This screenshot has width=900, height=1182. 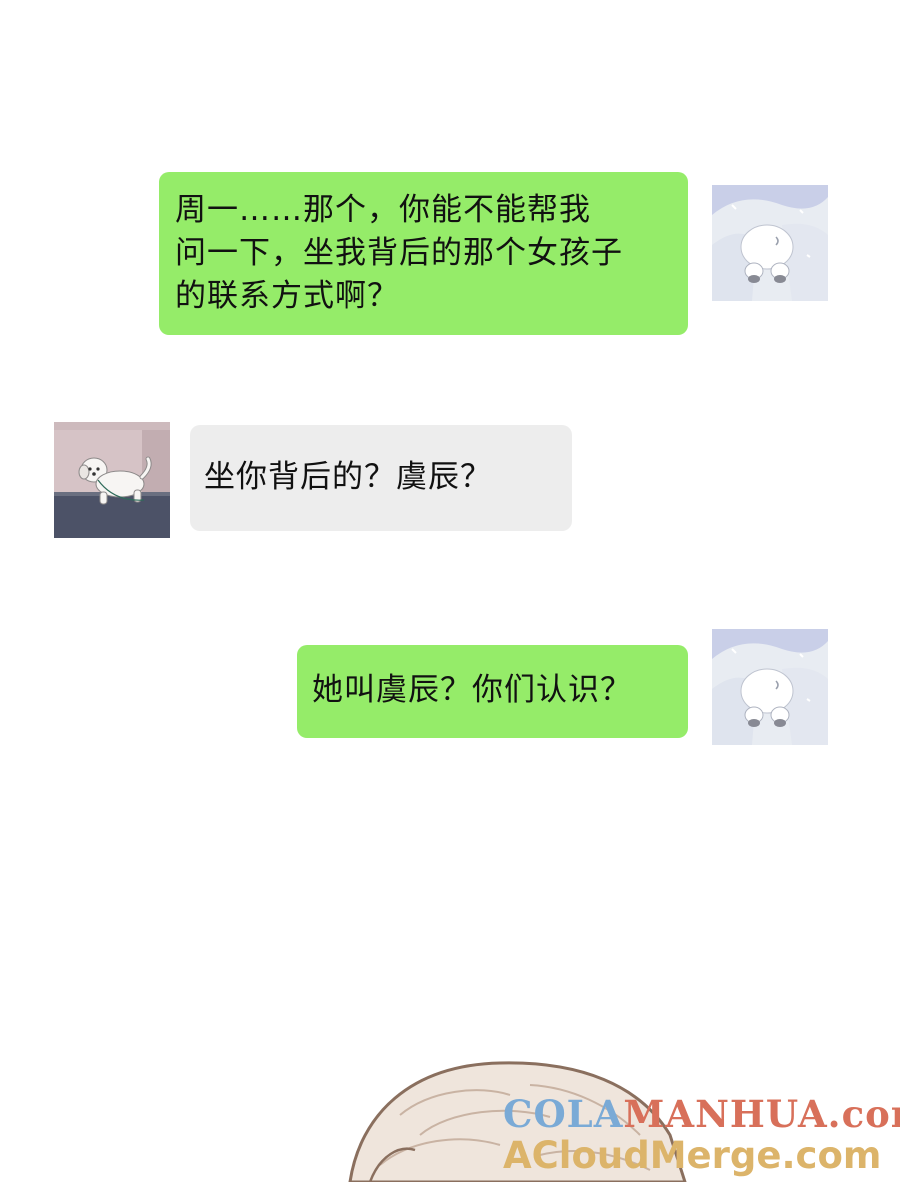 What do you see at coordinates (348, 477) in the screenshot?
I see `message-text: 坐你背后的？虞辰？` at bounding box center [348, 477].